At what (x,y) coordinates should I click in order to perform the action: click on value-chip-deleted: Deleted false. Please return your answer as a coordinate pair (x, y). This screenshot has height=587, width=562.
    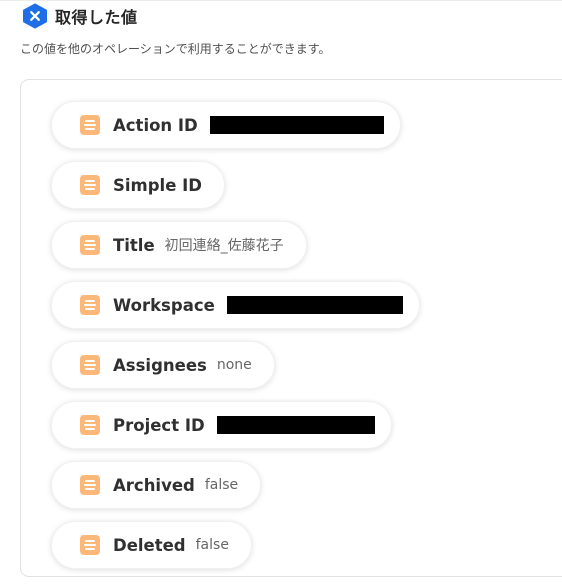
    Looking at the image, I should click on (151, 545).